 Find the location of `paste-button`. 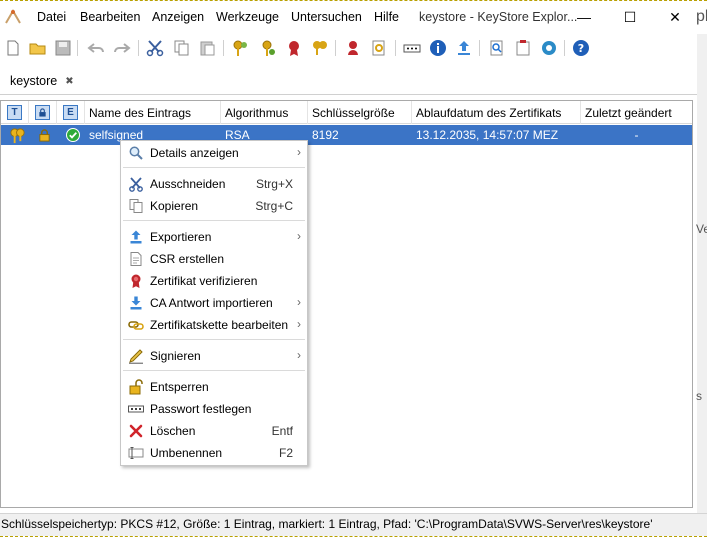

paste-button is located at coordinates (207, 48).